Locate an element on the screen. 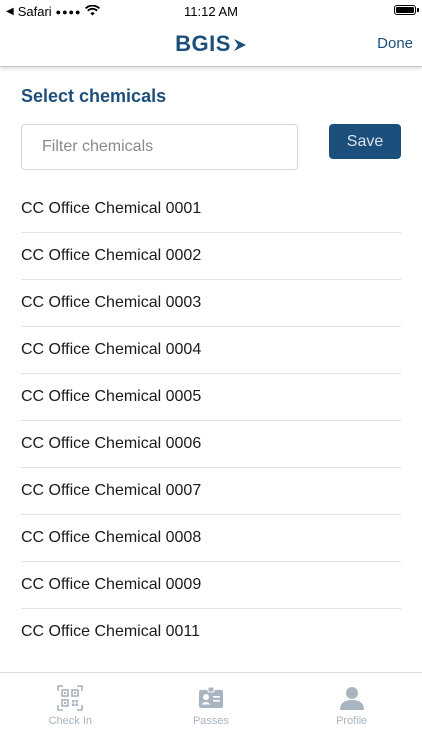 The width and height of the screenshot is (422, 751). tab-label: Check In is located at coordinates (70, 721).